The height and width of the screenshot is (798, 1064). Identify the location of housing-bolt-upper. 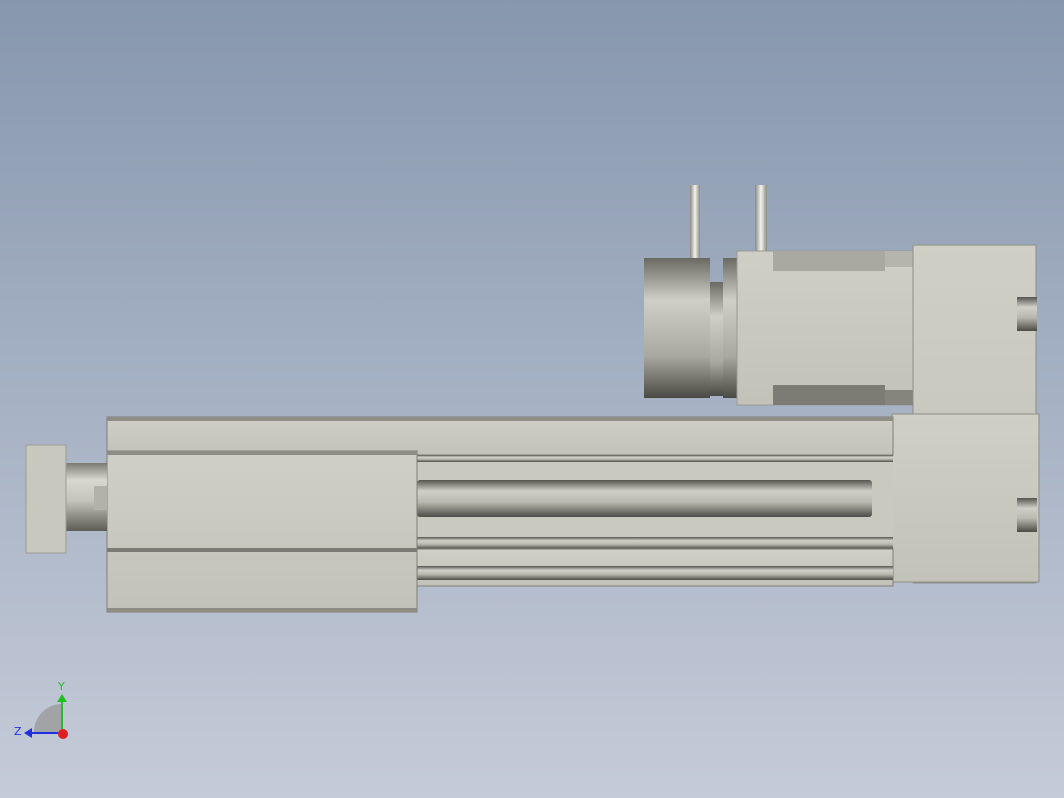
(1027, 314).